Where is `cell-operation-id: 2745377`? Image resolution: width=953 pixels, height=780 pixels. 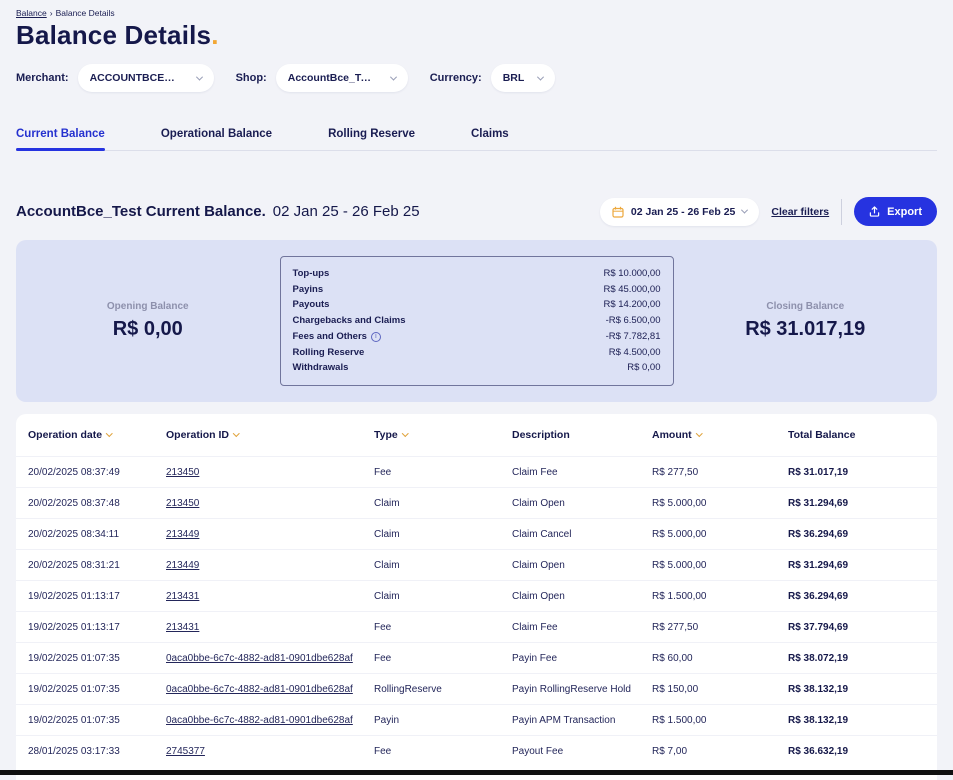
cell-operation-id: 2745377 is located at coordinates (270, 751).